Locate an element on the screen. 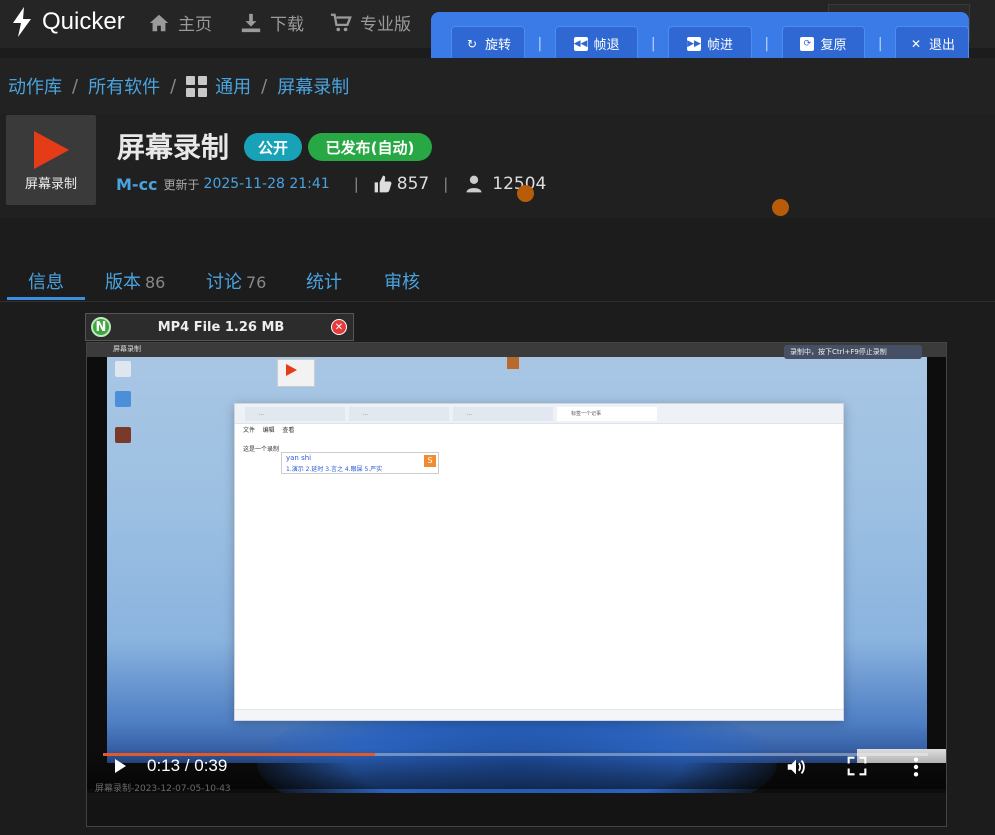 The width and height of the screenshot is (995, 835). rotate-label: 旋转 is located at coordinates (497, 45).